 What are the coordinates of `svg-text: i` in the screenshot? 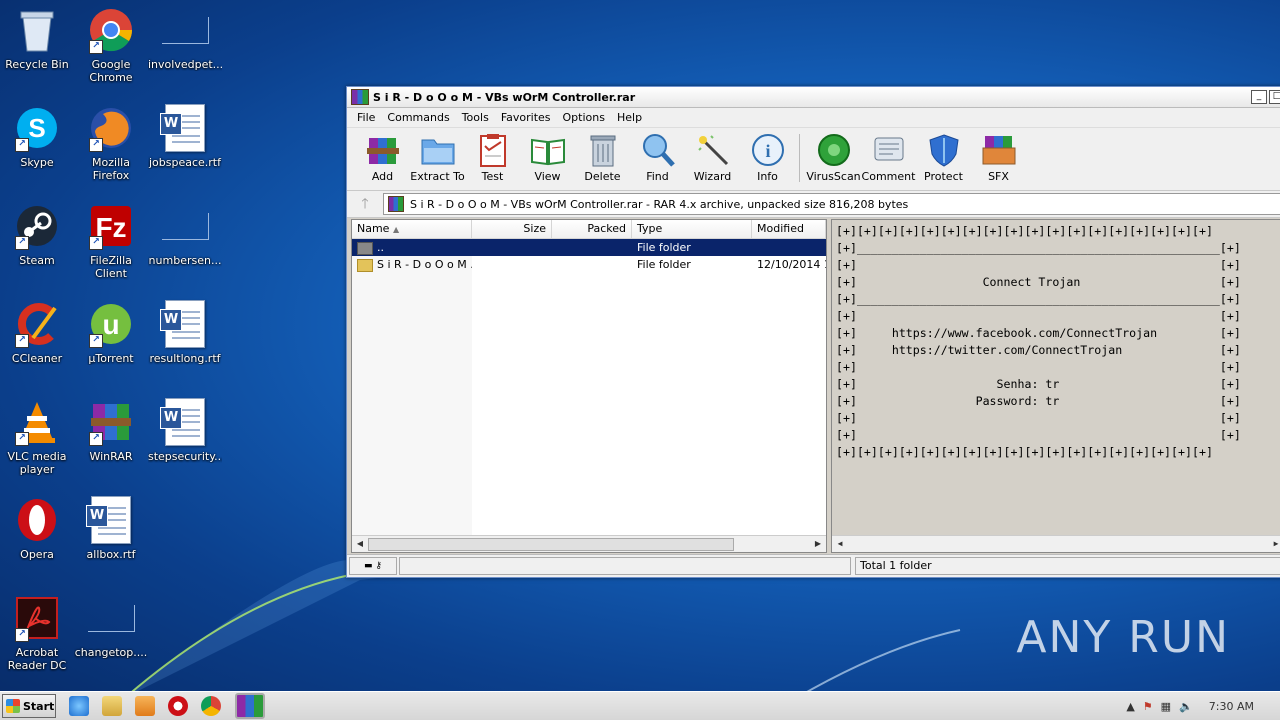 It's located at (767, 151).